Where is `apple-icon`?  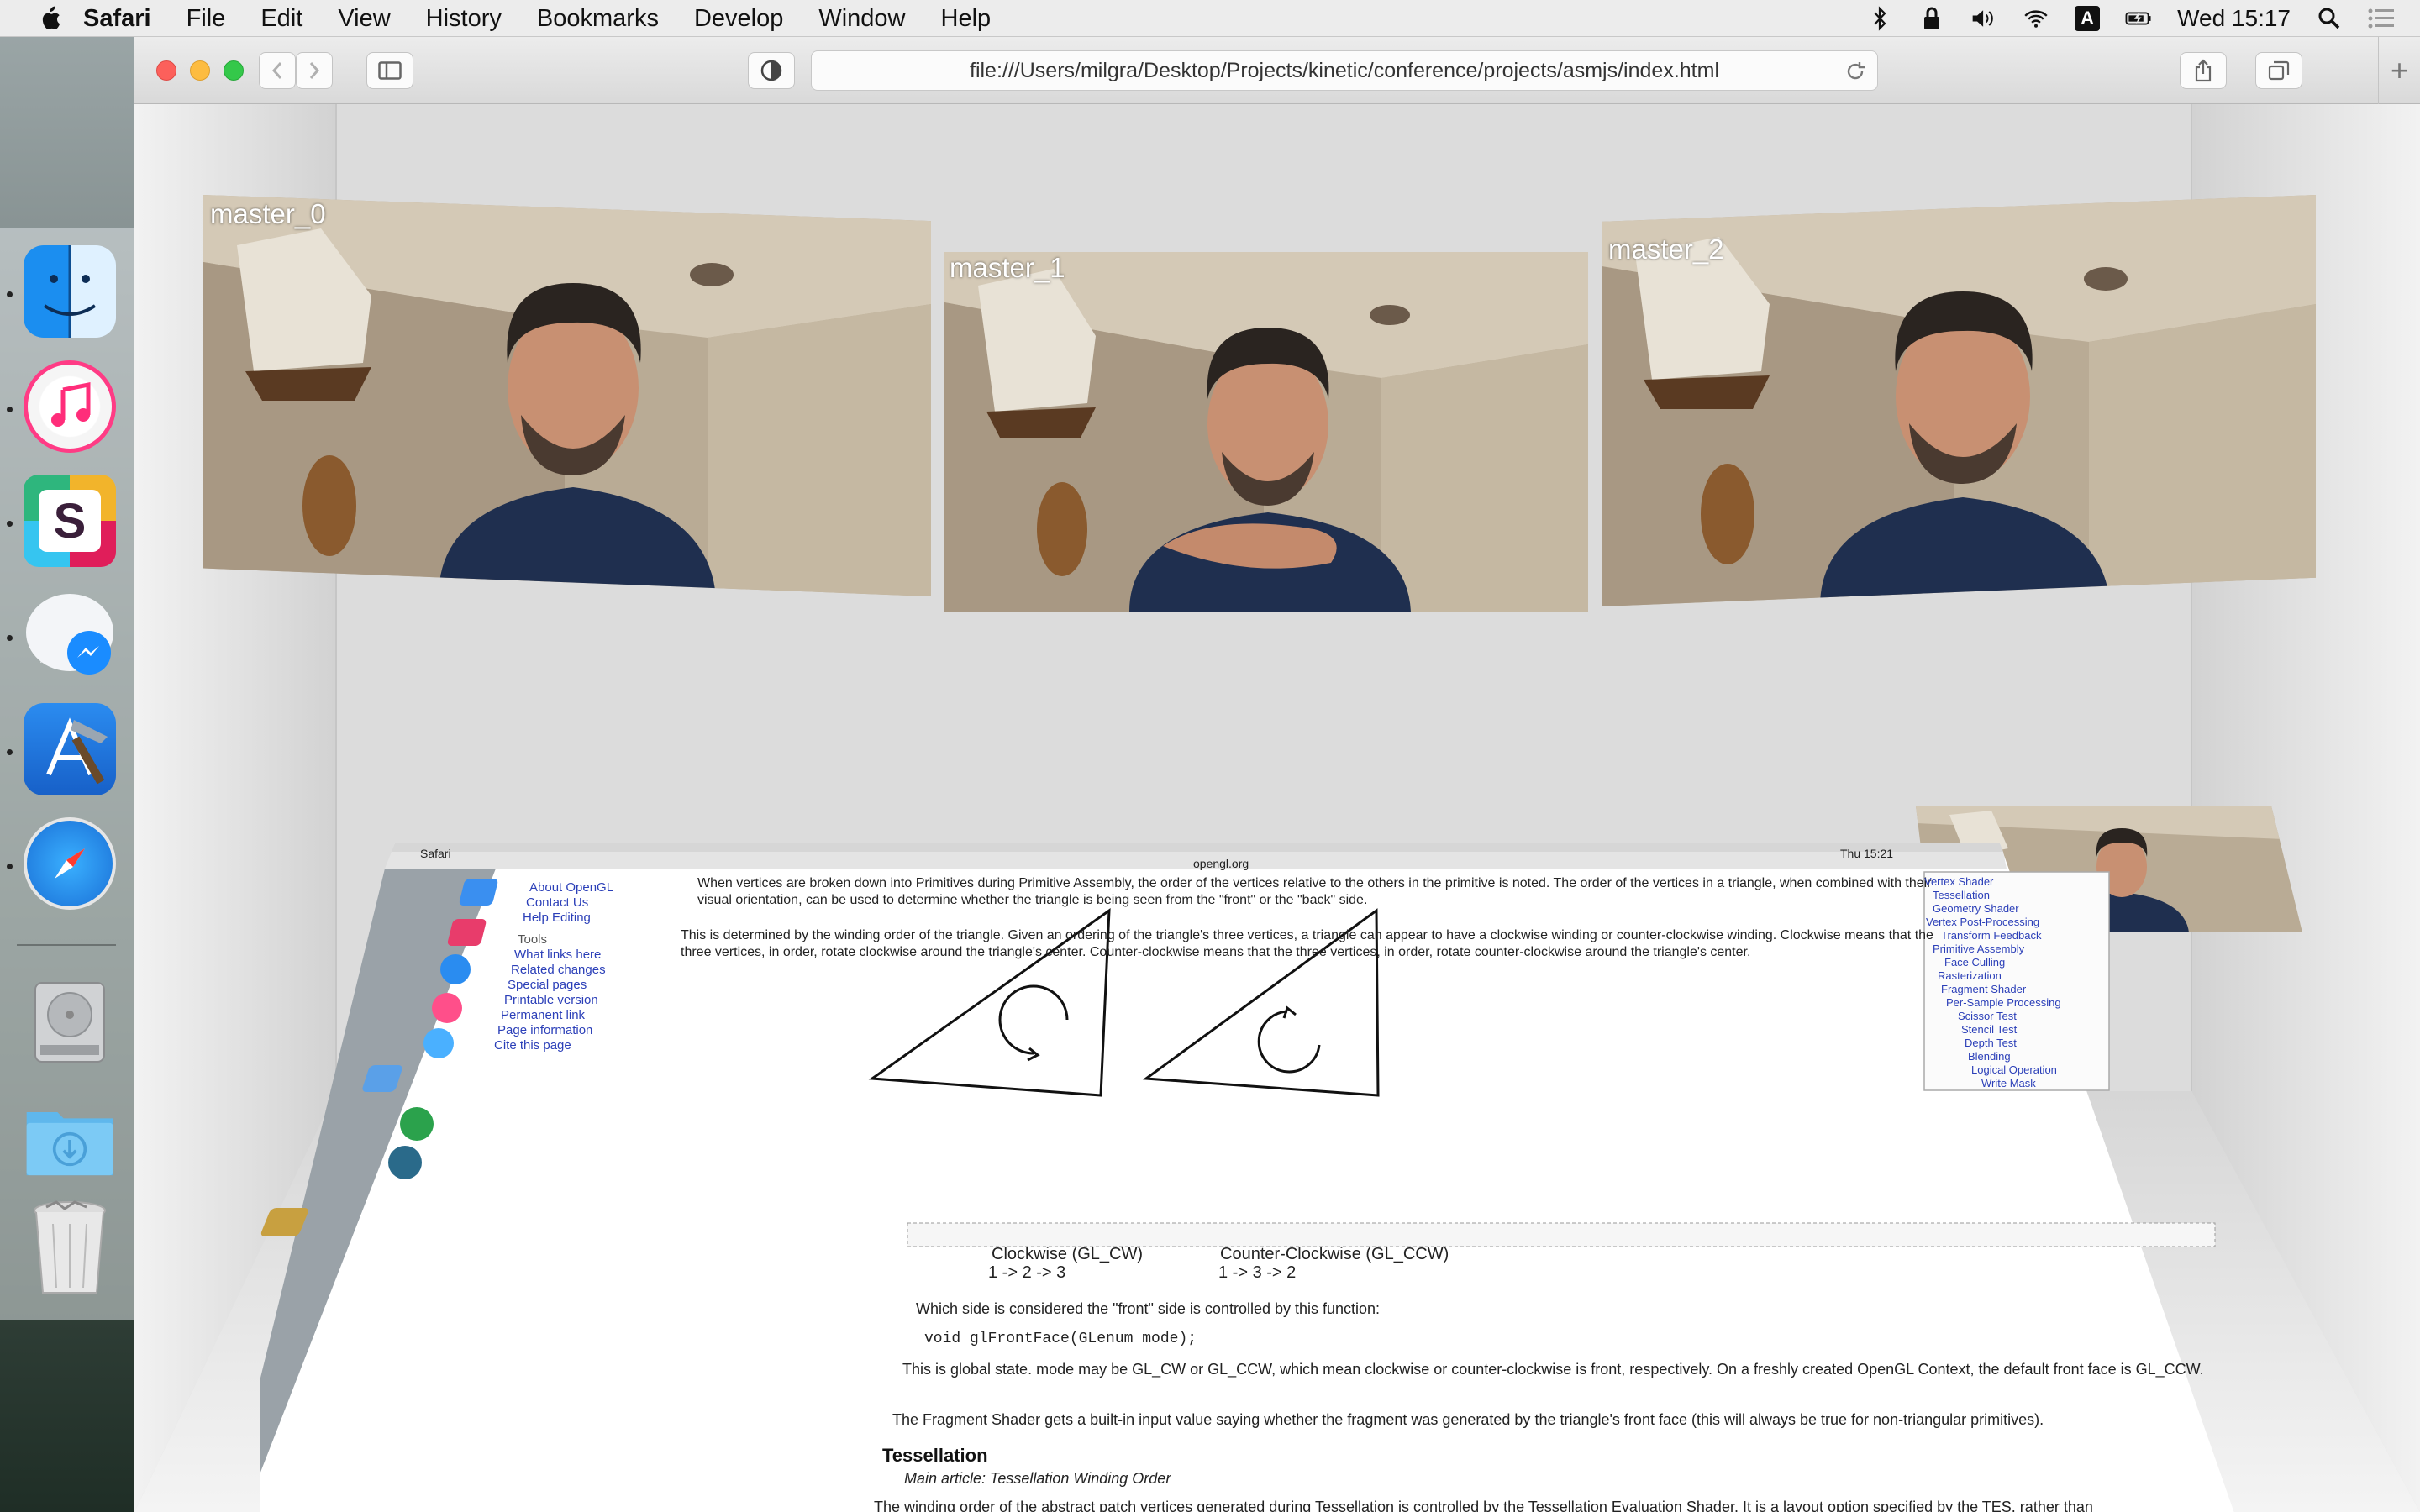
apple-icon is located at coordinates (50, 18).